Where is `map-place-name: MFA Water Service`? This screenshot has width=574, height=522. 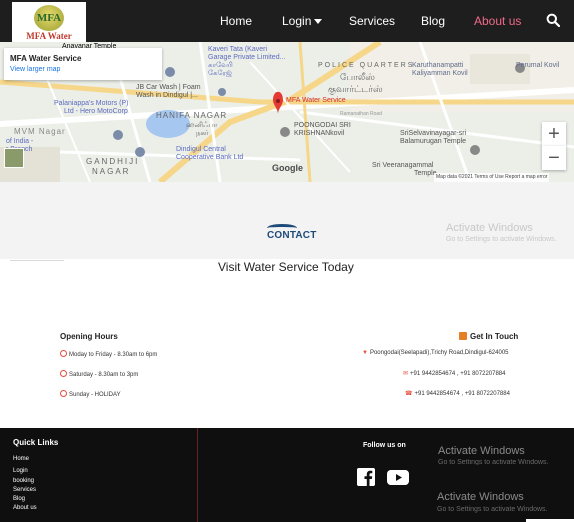
map-place-name: MFA Water Service is located at coordinates (46, 58).